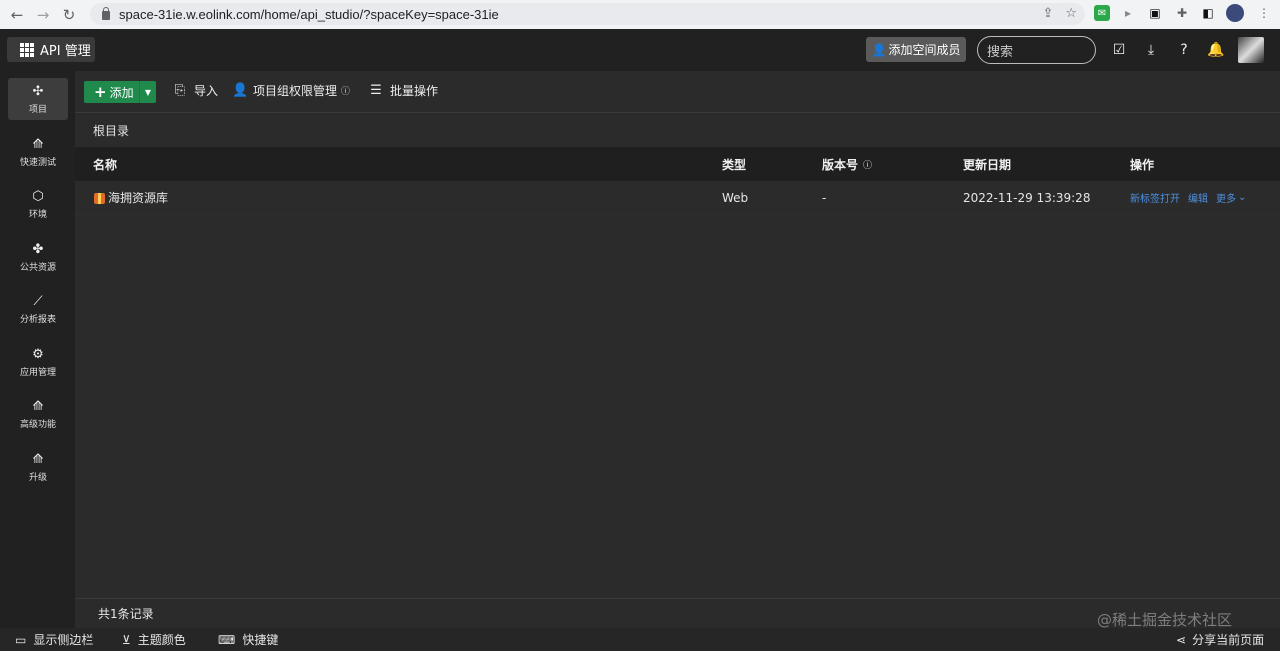 The width and height of the screenshot is (1280, 651). What do you see at coordinates (1235, 13) in the screenshot?
I see `profile-avatar` at bounding box center [1235, 13].